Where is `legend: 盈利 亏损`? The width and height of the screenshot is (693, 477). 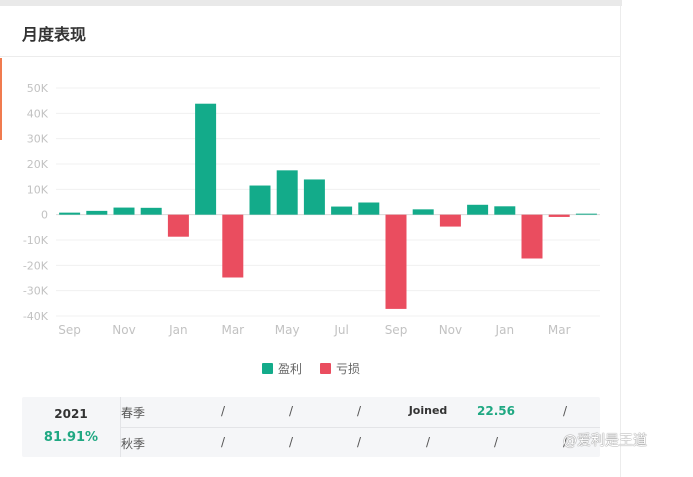
legend: 盈利 亏损 is located at coordinates (311, 369).